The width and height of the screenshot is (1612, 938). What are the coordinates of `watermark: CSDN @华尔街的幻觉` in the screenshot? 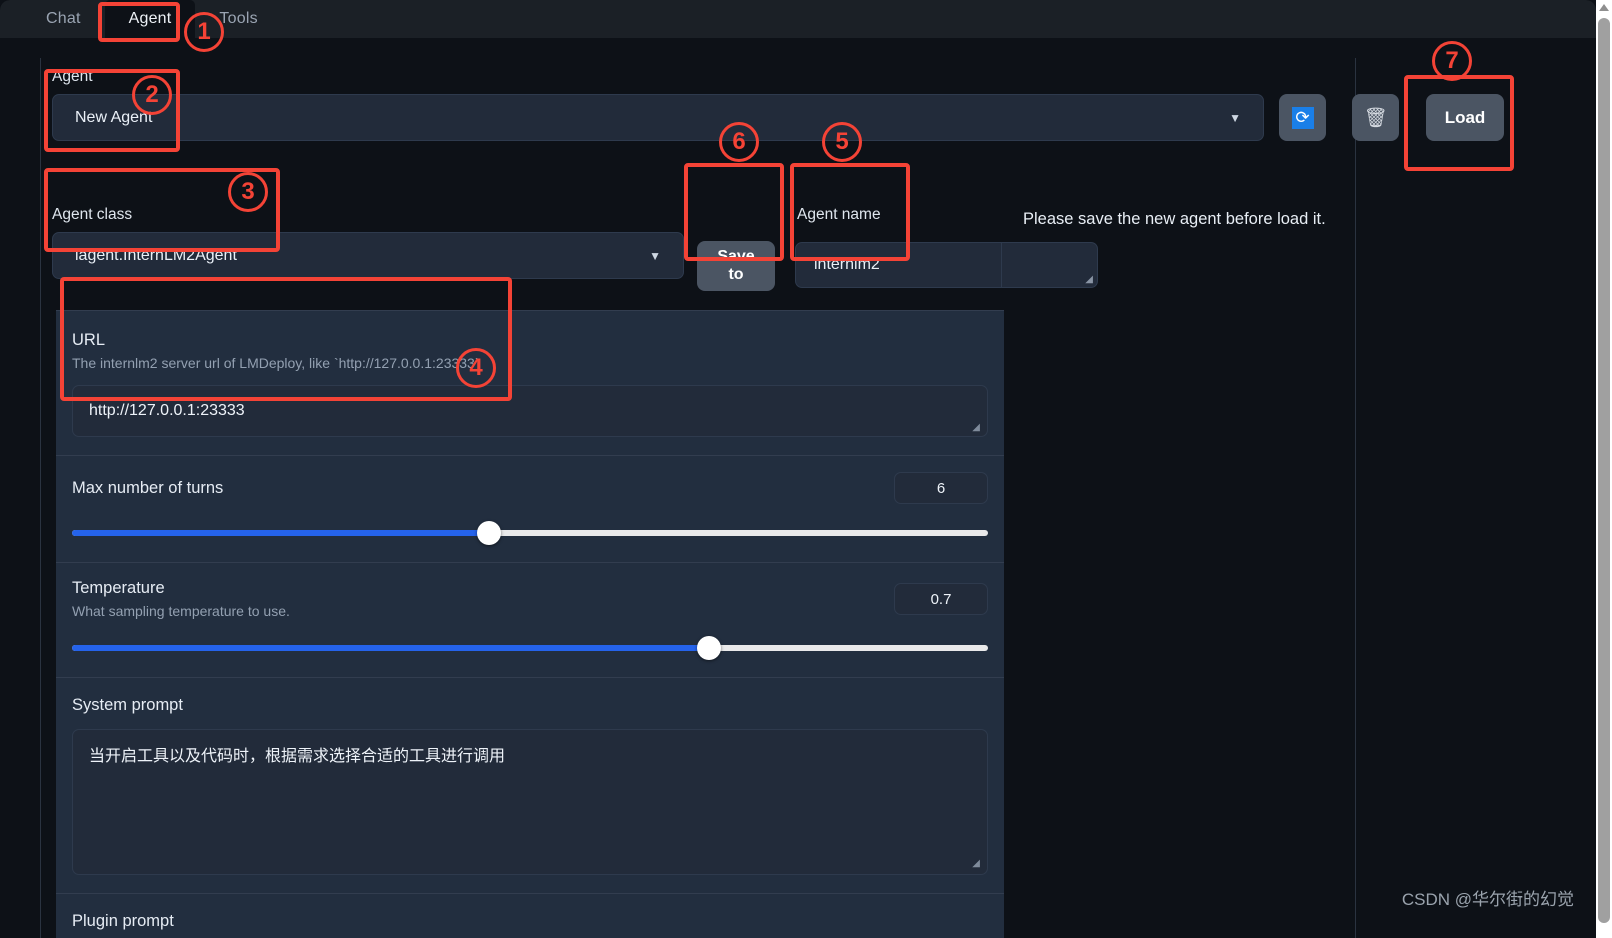 It's located at (1487, 899).